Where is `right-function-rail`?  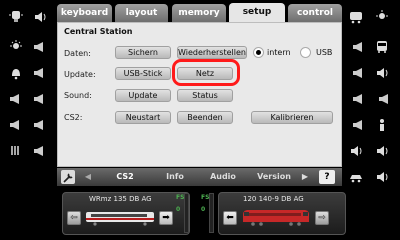 right-function-rail is located at coordinates (371, 91).